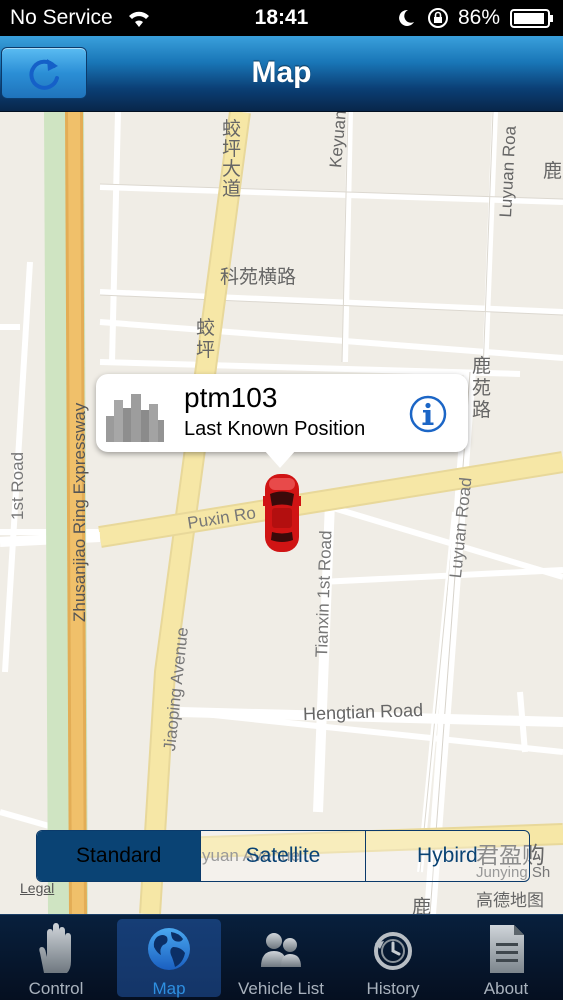 The width and height of the screenshot is (563, 1000). Describe the element at coordinates (55, 948) in the screenshot. I see `hand-icon` at that location.